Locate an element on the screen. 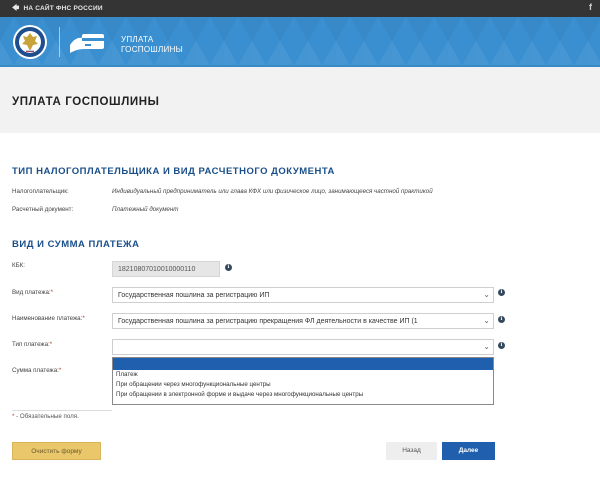  fns-emblem-icon is located at coordinates (30, 42).